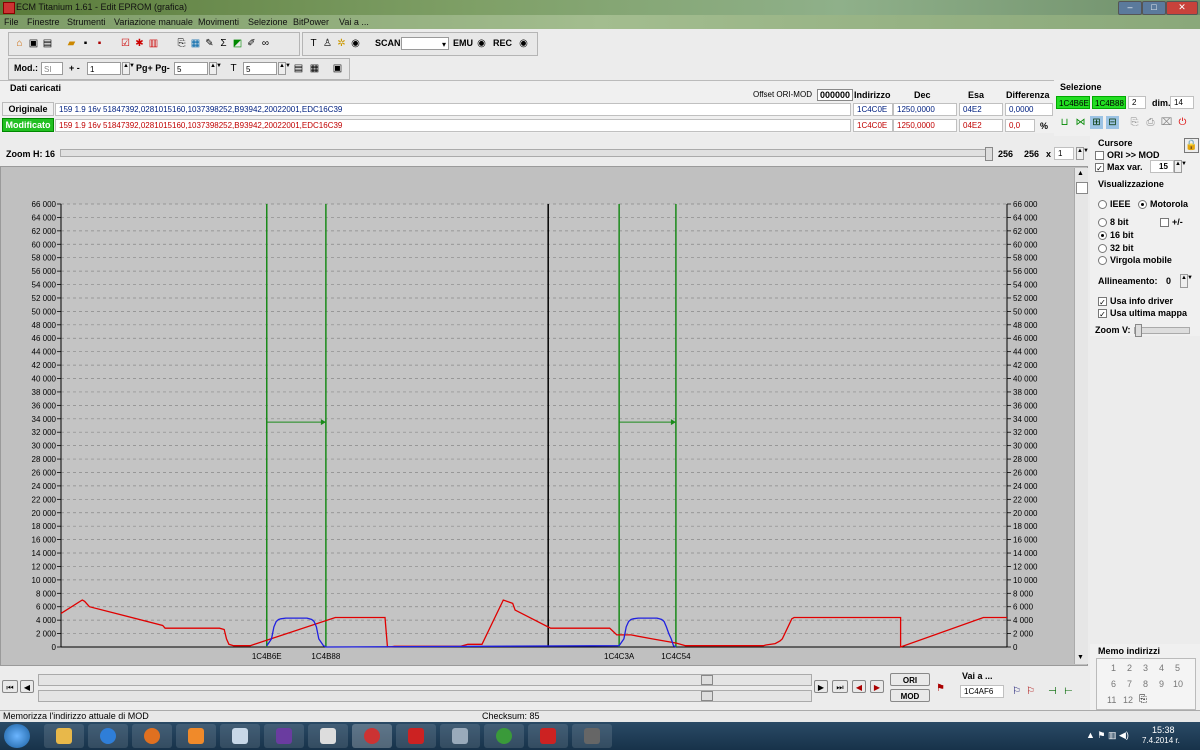 The image size is (1200, 750). What do you see at coordinates (425, 43) in the screenshot?
I see `scan-select: ▾` at bounding box center [425, 43].